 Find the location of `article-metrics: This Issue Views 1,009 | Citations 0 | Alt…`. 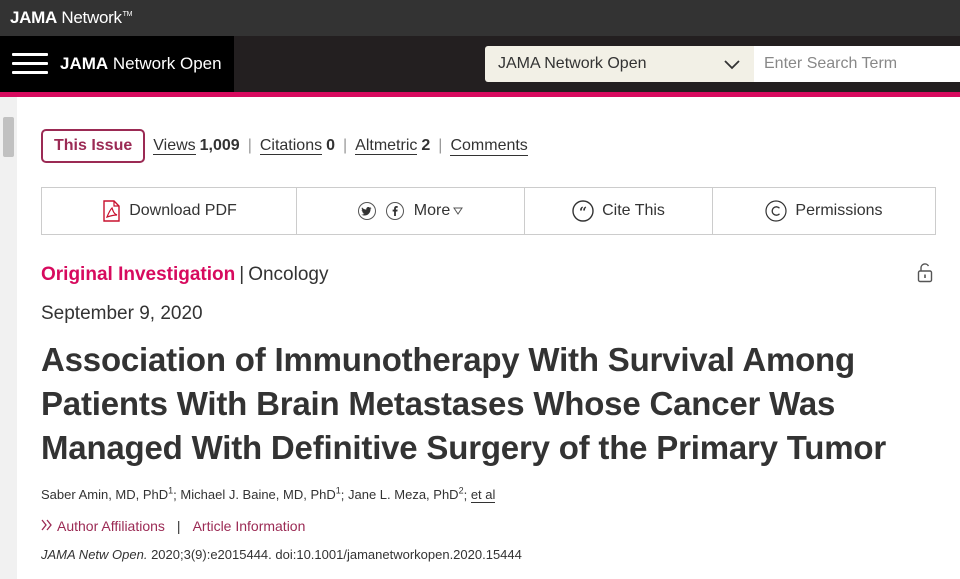

article-metrics: This Issue Views 1,009 | Citations 0 | Alt… is located at coordinates (284, 146).